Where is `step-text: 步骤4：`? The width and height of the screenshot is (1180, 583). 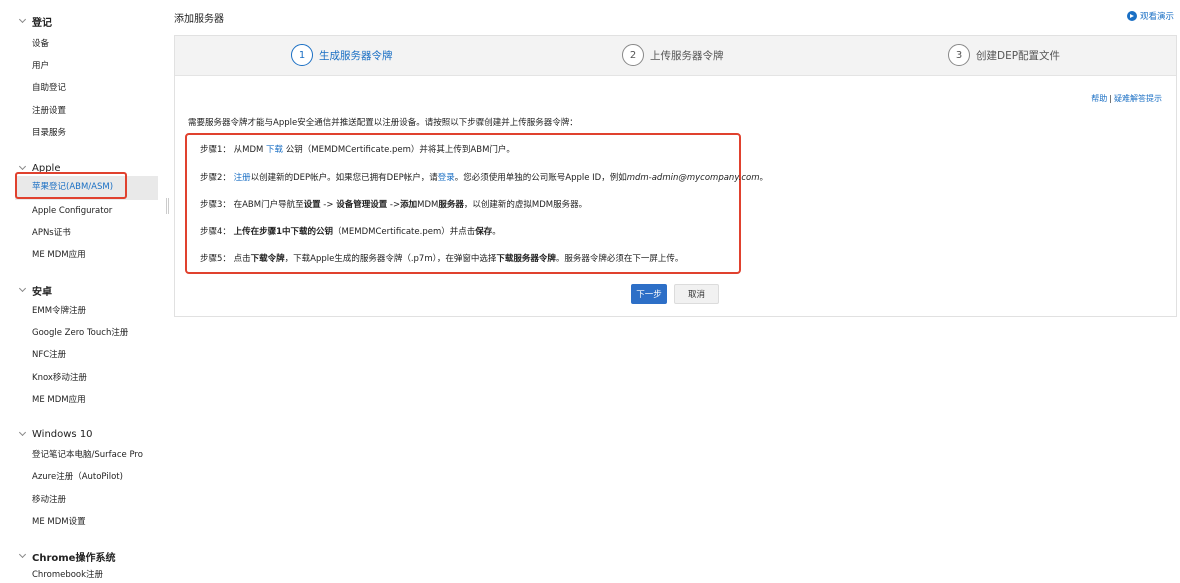
step-text: 步骤4： is located at coordinates (217, 232).